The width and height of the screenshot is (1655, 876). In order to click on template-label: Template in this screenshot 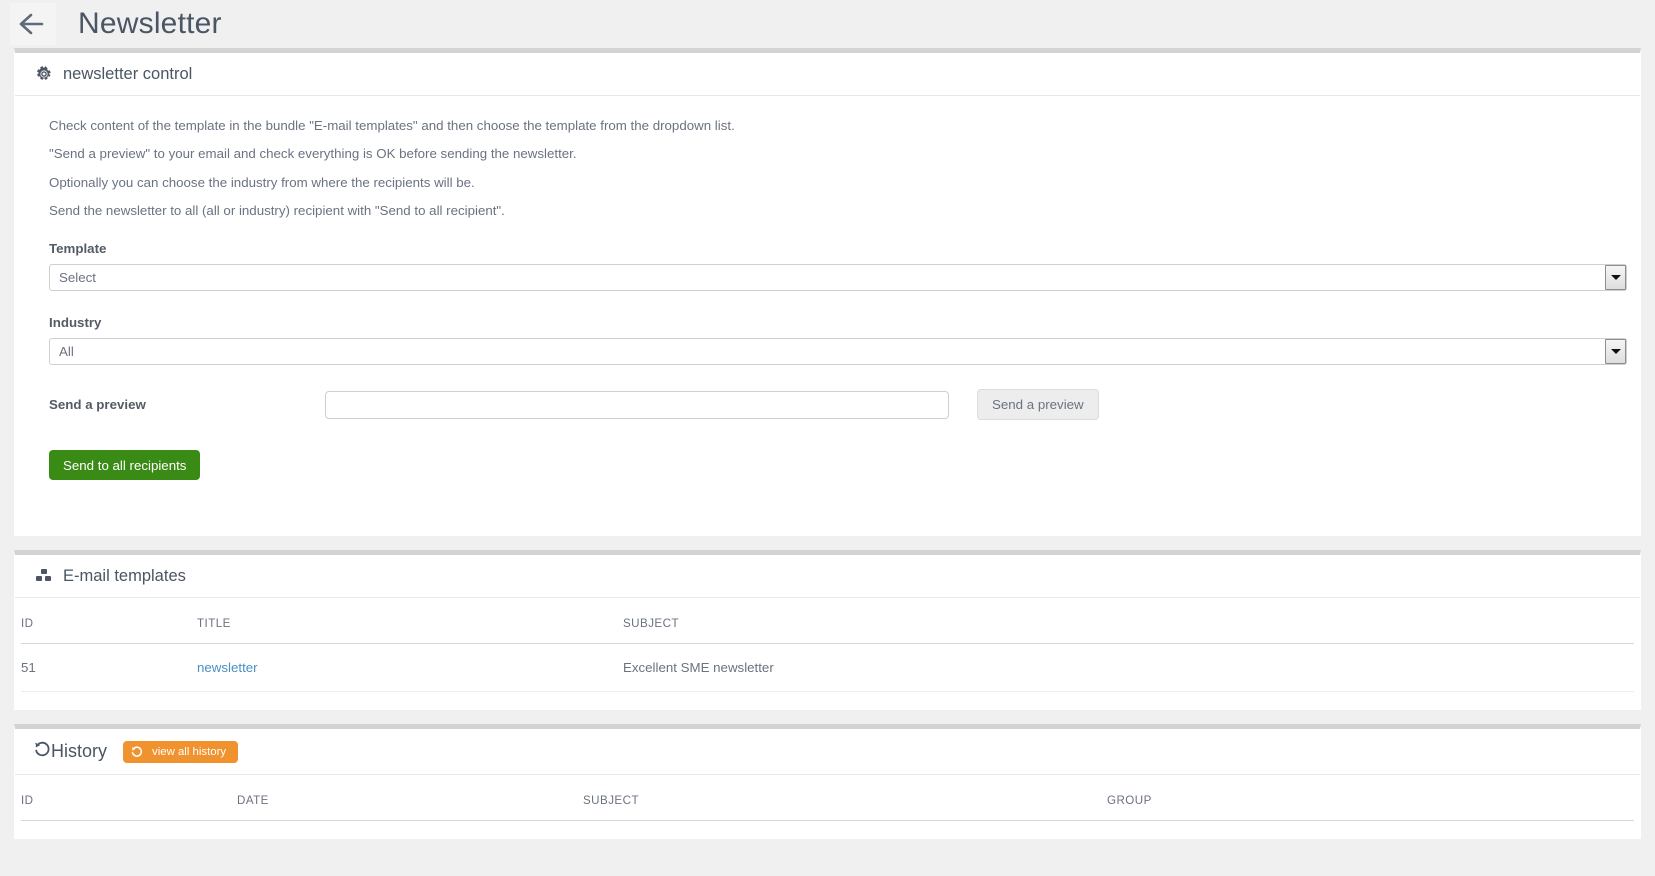, I will do `click(78, 249)`.